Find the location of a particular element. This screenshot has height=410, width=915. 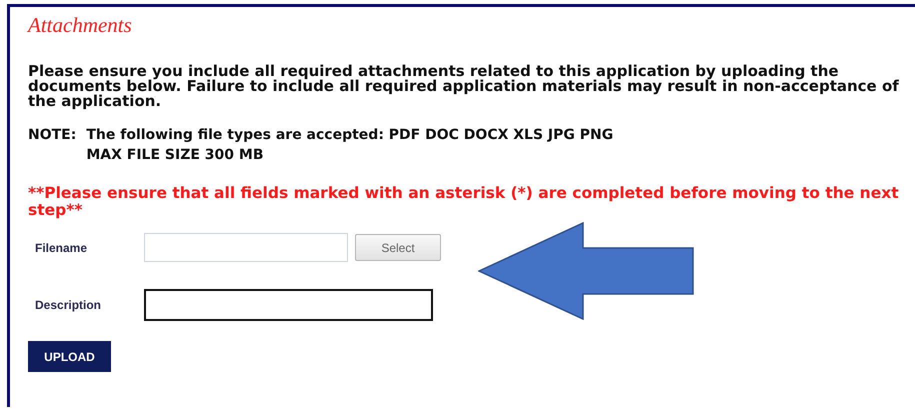

upload-button: UPLOAD is located at coordinates (69, 356).